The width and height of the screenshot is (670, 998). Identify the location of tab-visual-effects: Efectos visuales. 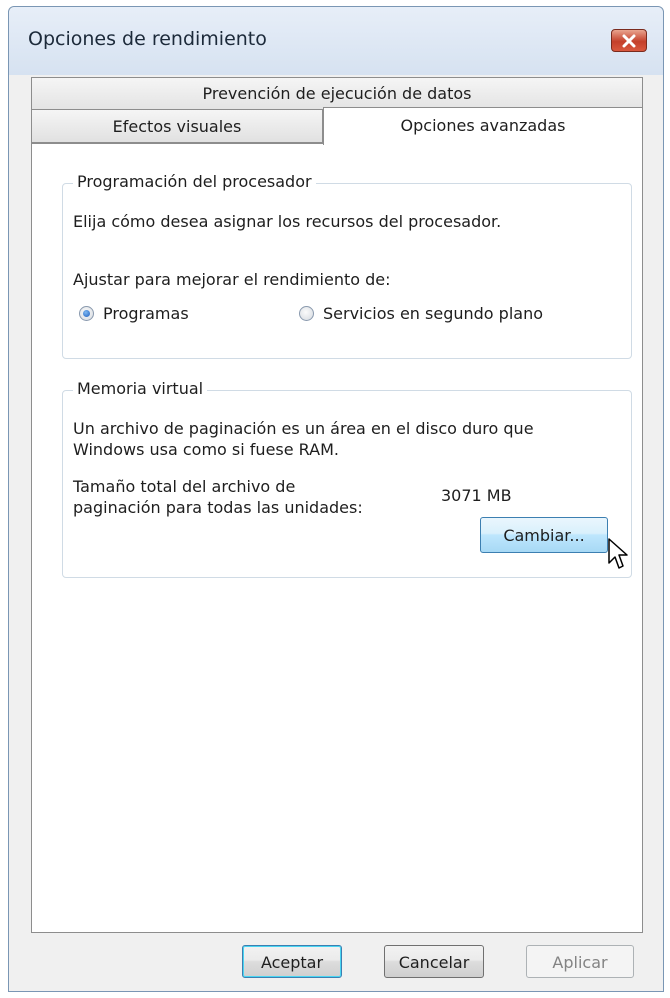
(177, 126).